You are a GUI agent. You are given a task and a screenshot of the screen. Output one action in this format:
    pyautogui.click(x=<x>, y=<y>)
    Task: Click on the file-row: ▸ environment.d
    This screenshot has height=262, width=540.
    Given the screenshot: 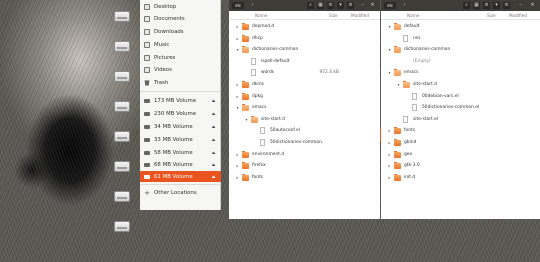 What is the action you would take?
    pyautogui.click(x=304, y=154)
    